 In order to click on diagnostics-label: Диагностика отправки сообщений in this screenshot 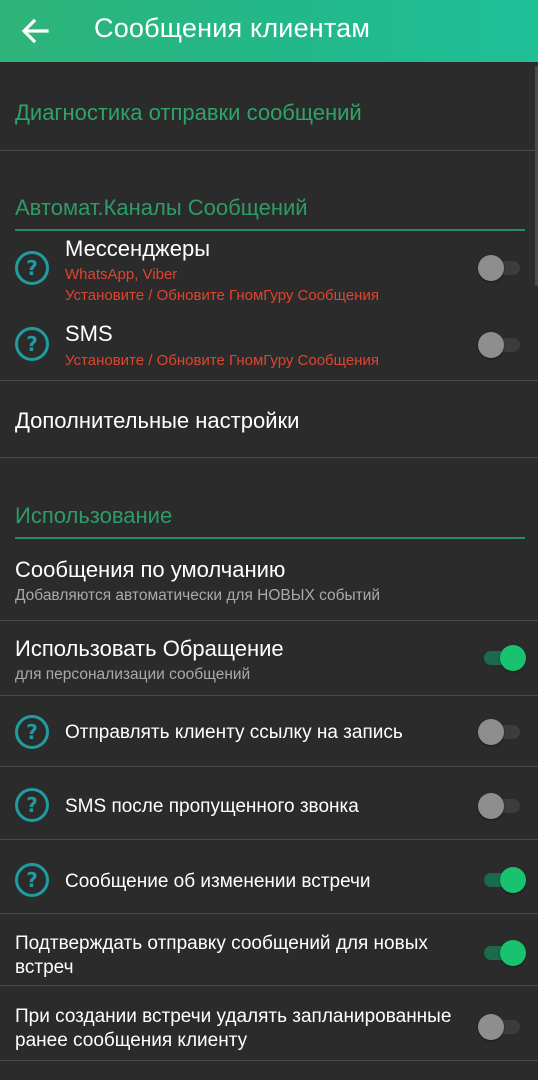, I will do `click(188, 112)`.